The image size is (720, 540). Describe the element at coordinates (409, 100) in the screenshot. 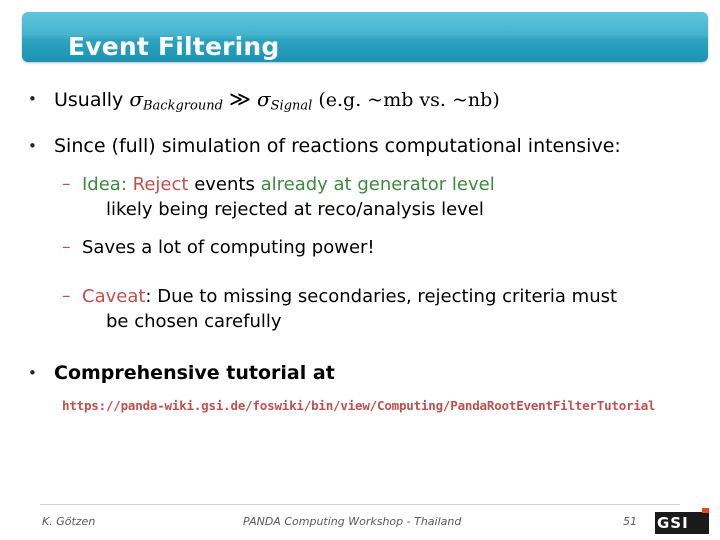

I see `bullet-usually-suffix: (e.g. ~mb vs. ~nb)` at that location.